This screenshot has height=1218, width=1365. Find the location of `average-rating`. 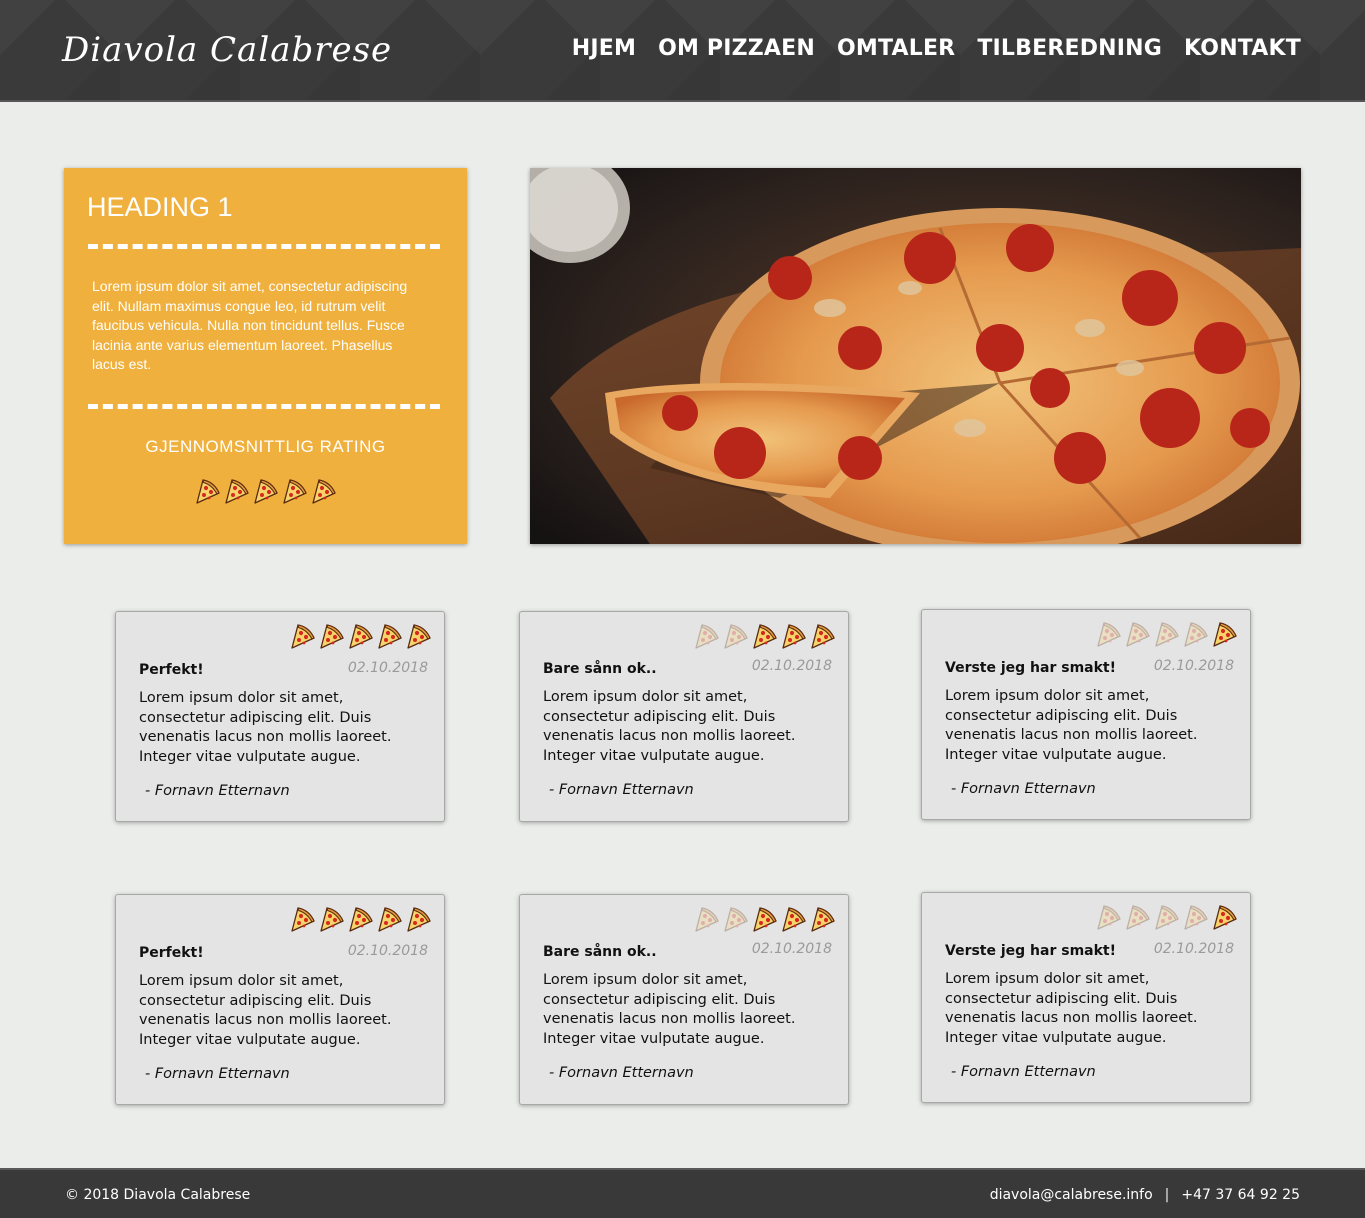

average-rating is located at coordinates (266, 492).